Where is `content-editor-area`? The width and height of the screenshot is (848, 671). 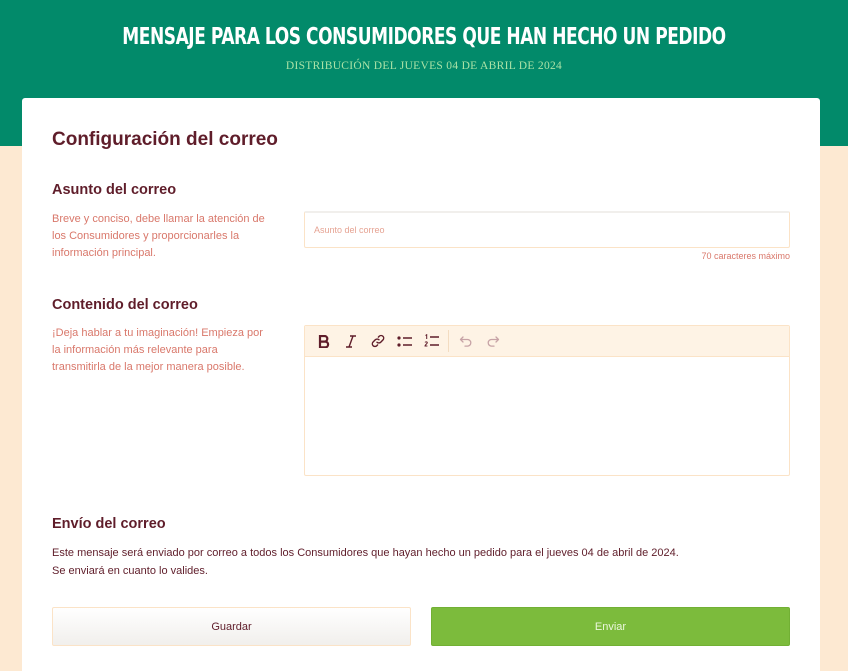 content-editor-area is located at coordinates (547, 416).